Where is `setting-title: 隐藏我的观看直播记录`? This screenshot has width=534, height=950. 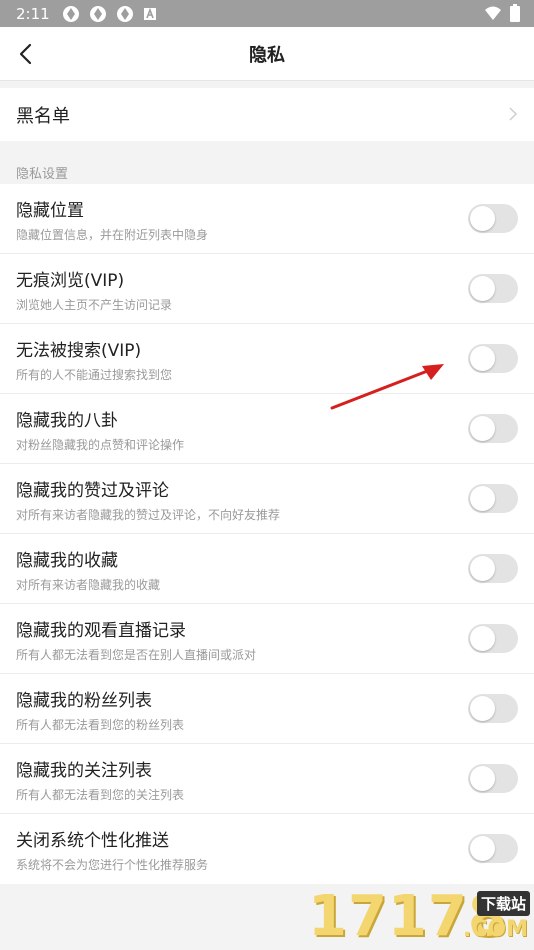 setting-title: 隐藏我的观看直播记录 is located at coordinates (101, 631).